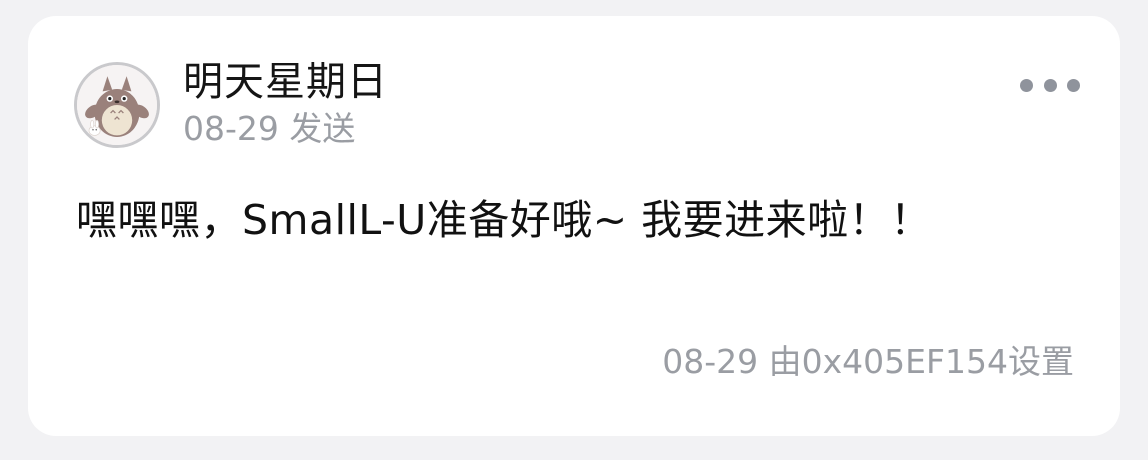  I want to click on totoro-avatar-icon, so click(117, 105).